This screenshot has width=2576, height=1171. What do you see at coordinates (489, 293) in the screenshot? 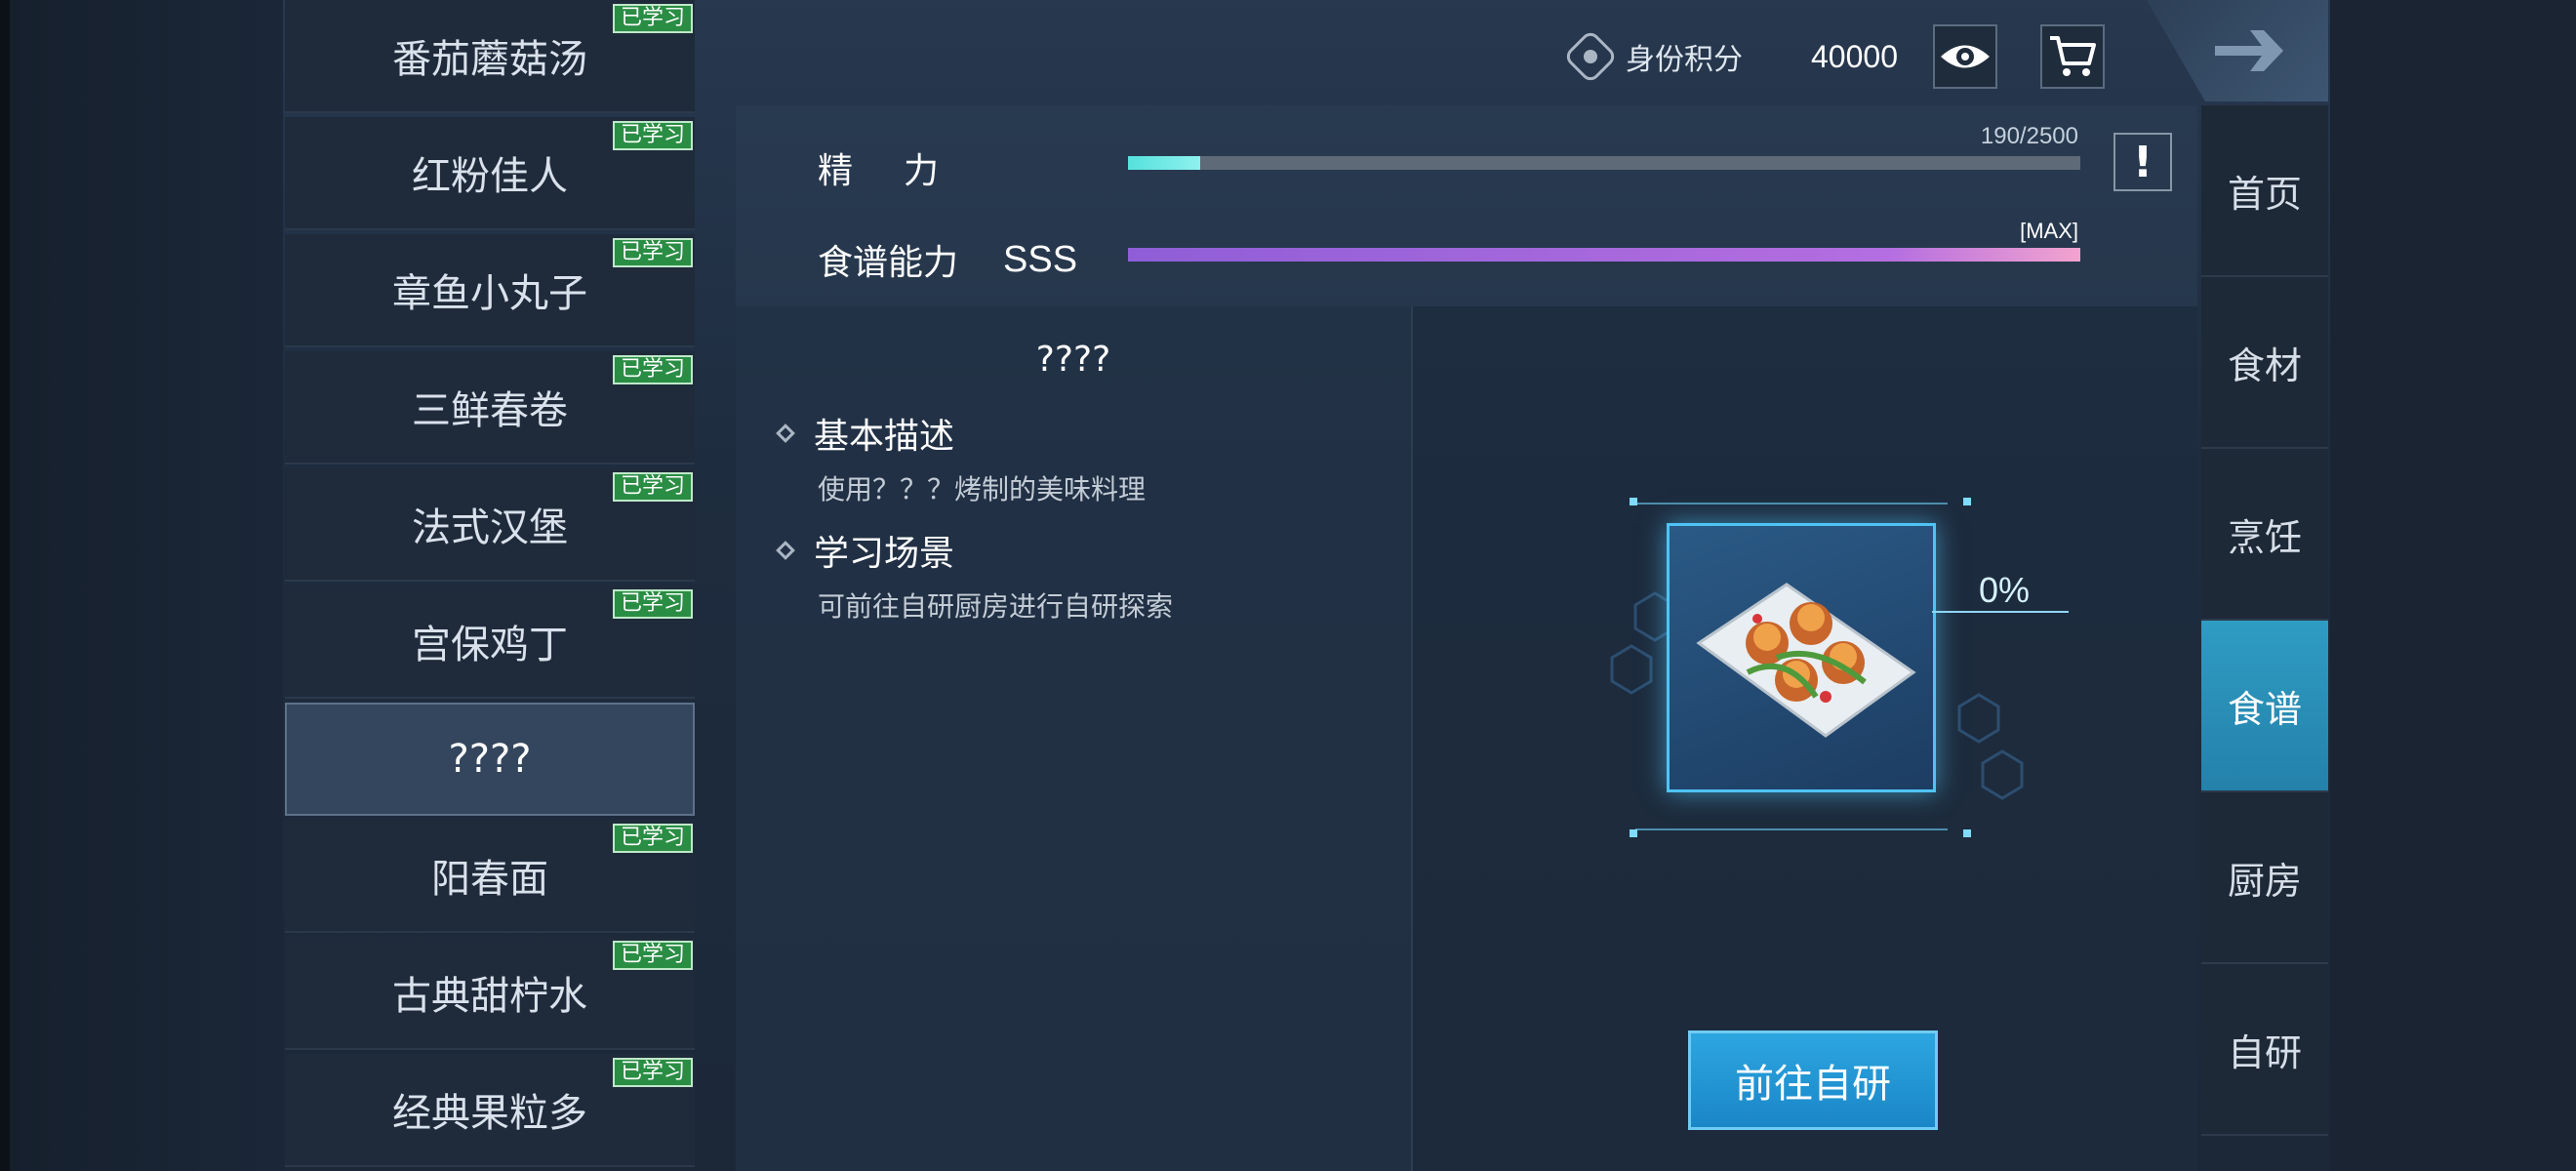
I see `recipe-name: 章鱼小丸子` at bounding box center [489, 293].